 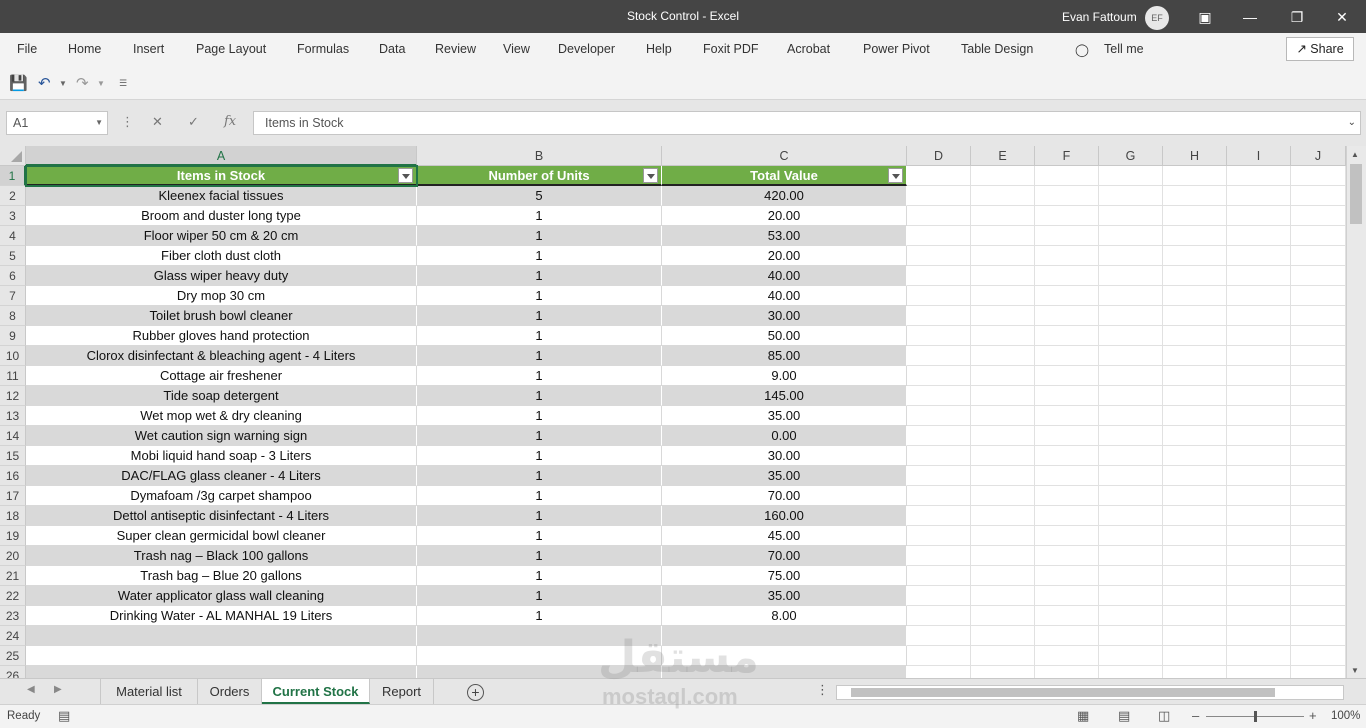 I want to click on table-cell: Tide soap detergent, so click(x=221, y=396).